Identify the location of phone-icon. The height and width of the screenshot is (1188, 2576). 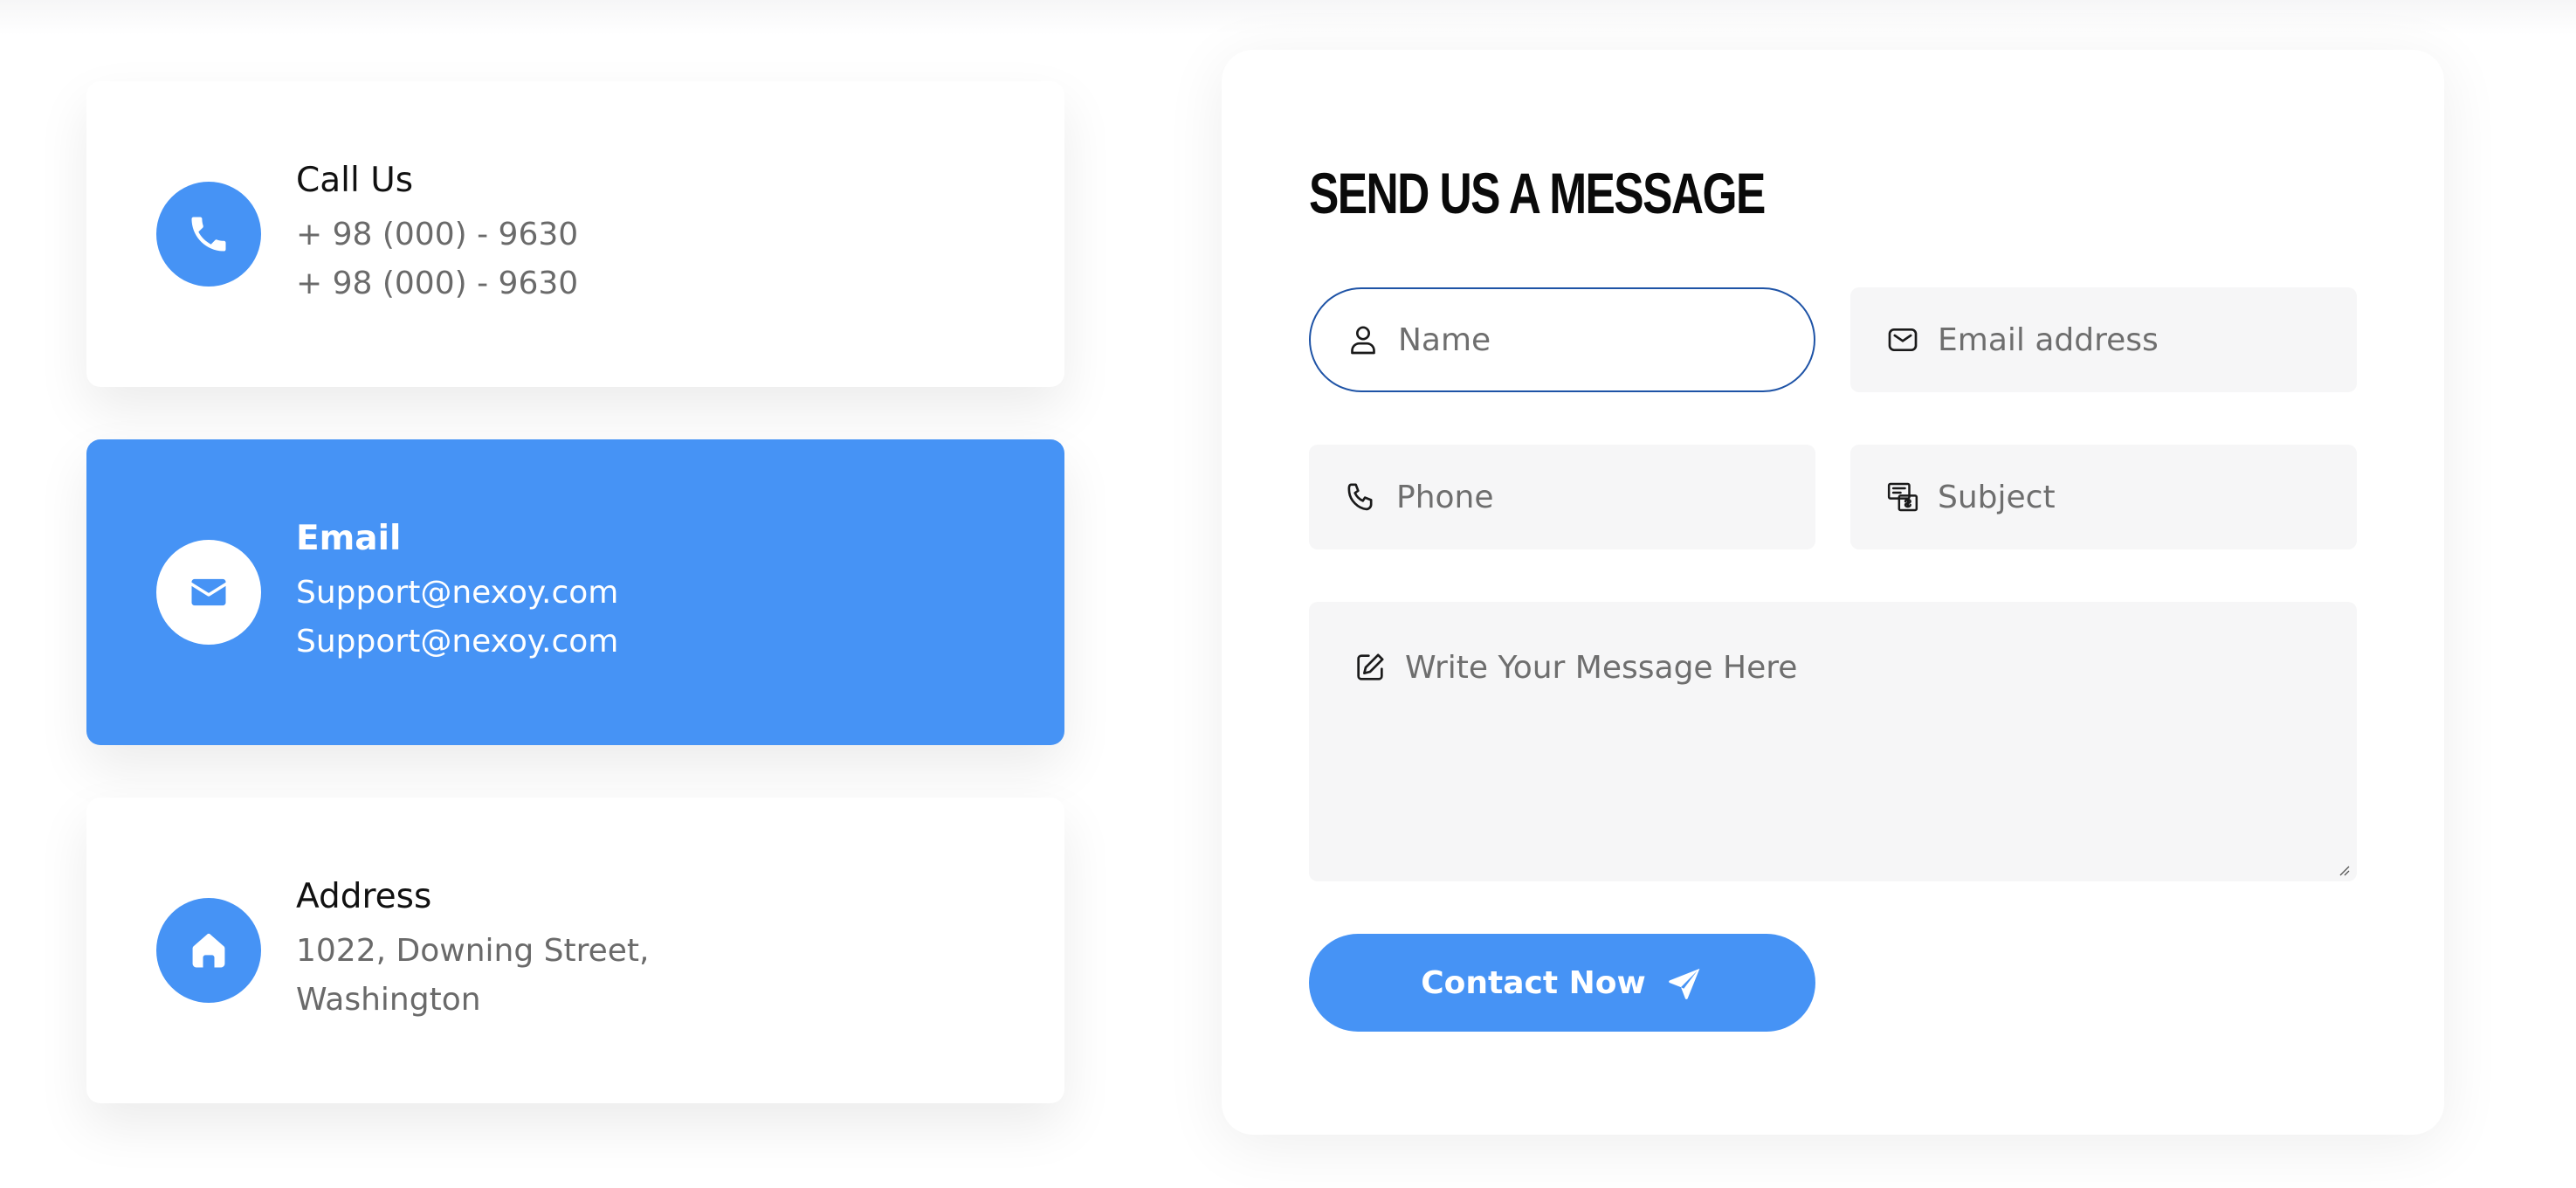
(208, 234).